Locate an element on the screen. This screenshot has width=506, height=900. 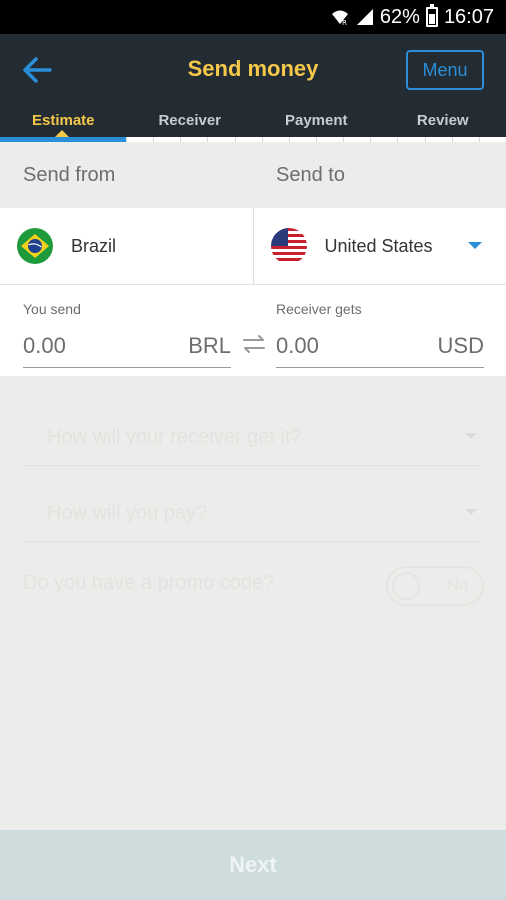
receive-method-select: How will your receiver get it? is located at coordinates (253, 436).